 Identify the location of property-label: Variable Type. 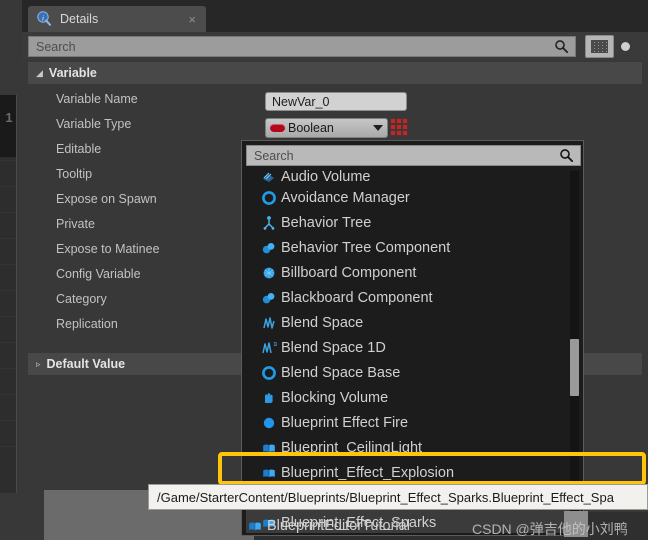
(94, 123).